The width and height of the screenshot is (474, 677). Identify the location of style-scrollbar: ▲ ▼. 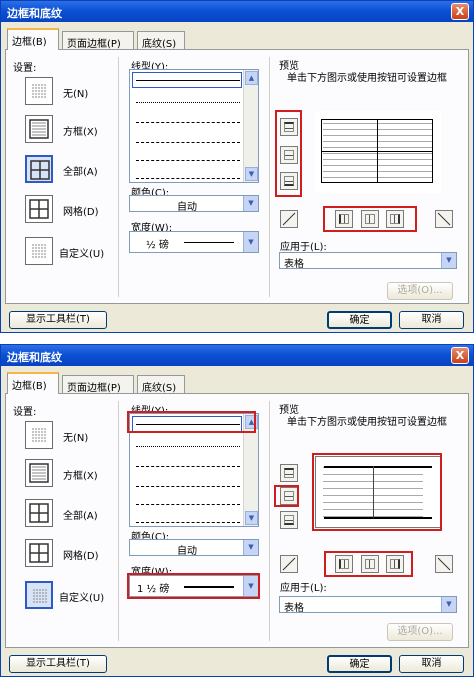
(250, 126).